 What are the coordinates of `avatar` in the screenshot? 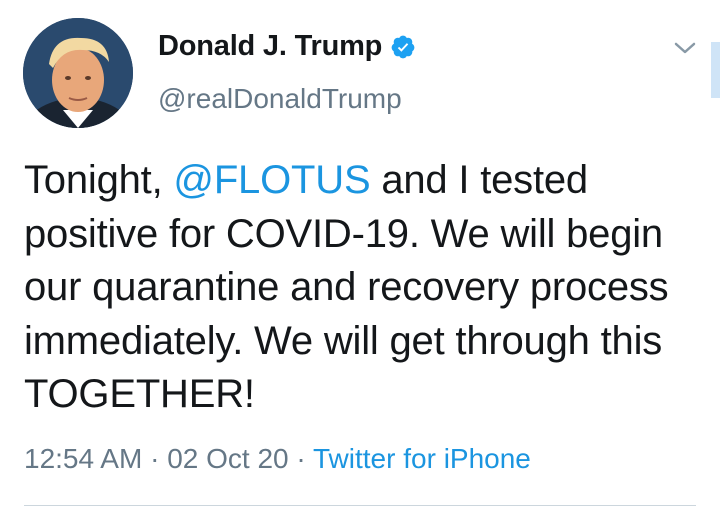 It's located at (78, 73).